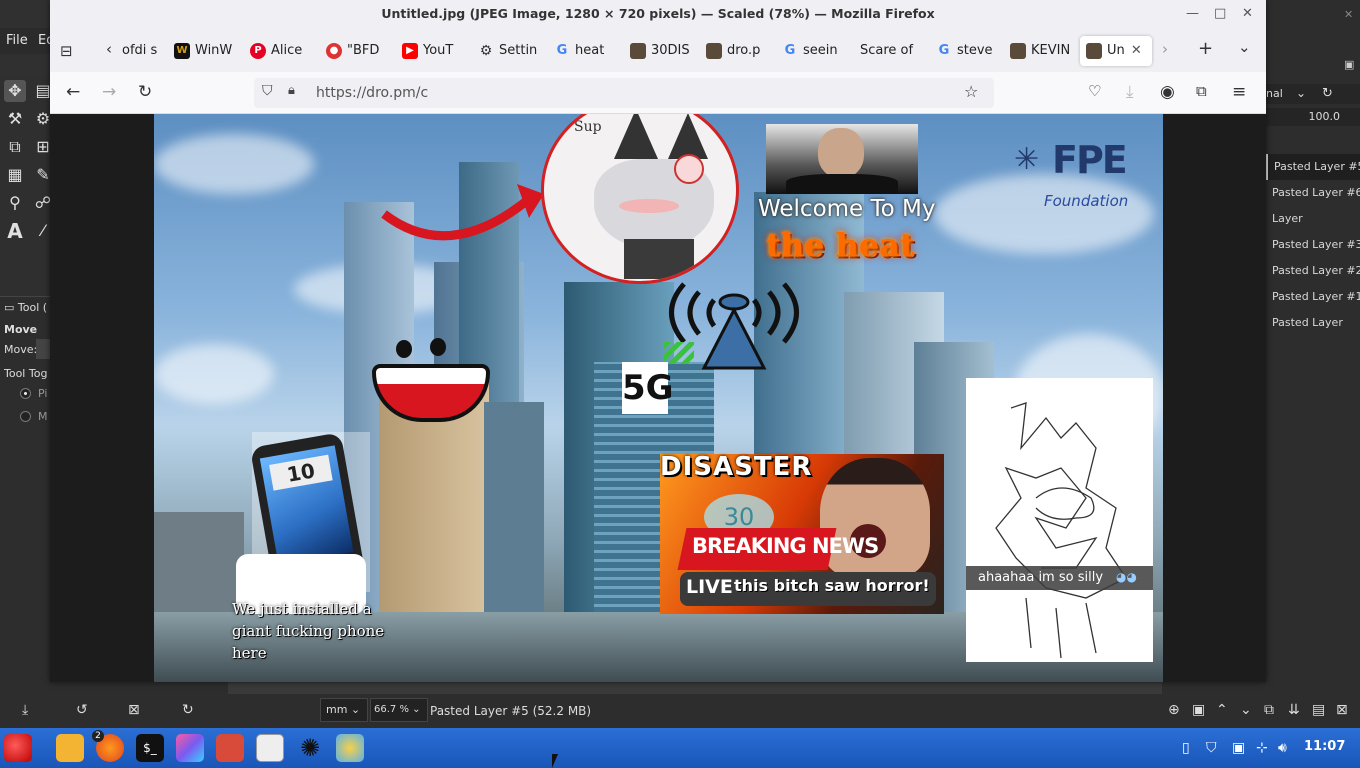  Describe the element at coordinates (1205, 48) in the screenshot. I see `new-tab-icon: +` at that location.